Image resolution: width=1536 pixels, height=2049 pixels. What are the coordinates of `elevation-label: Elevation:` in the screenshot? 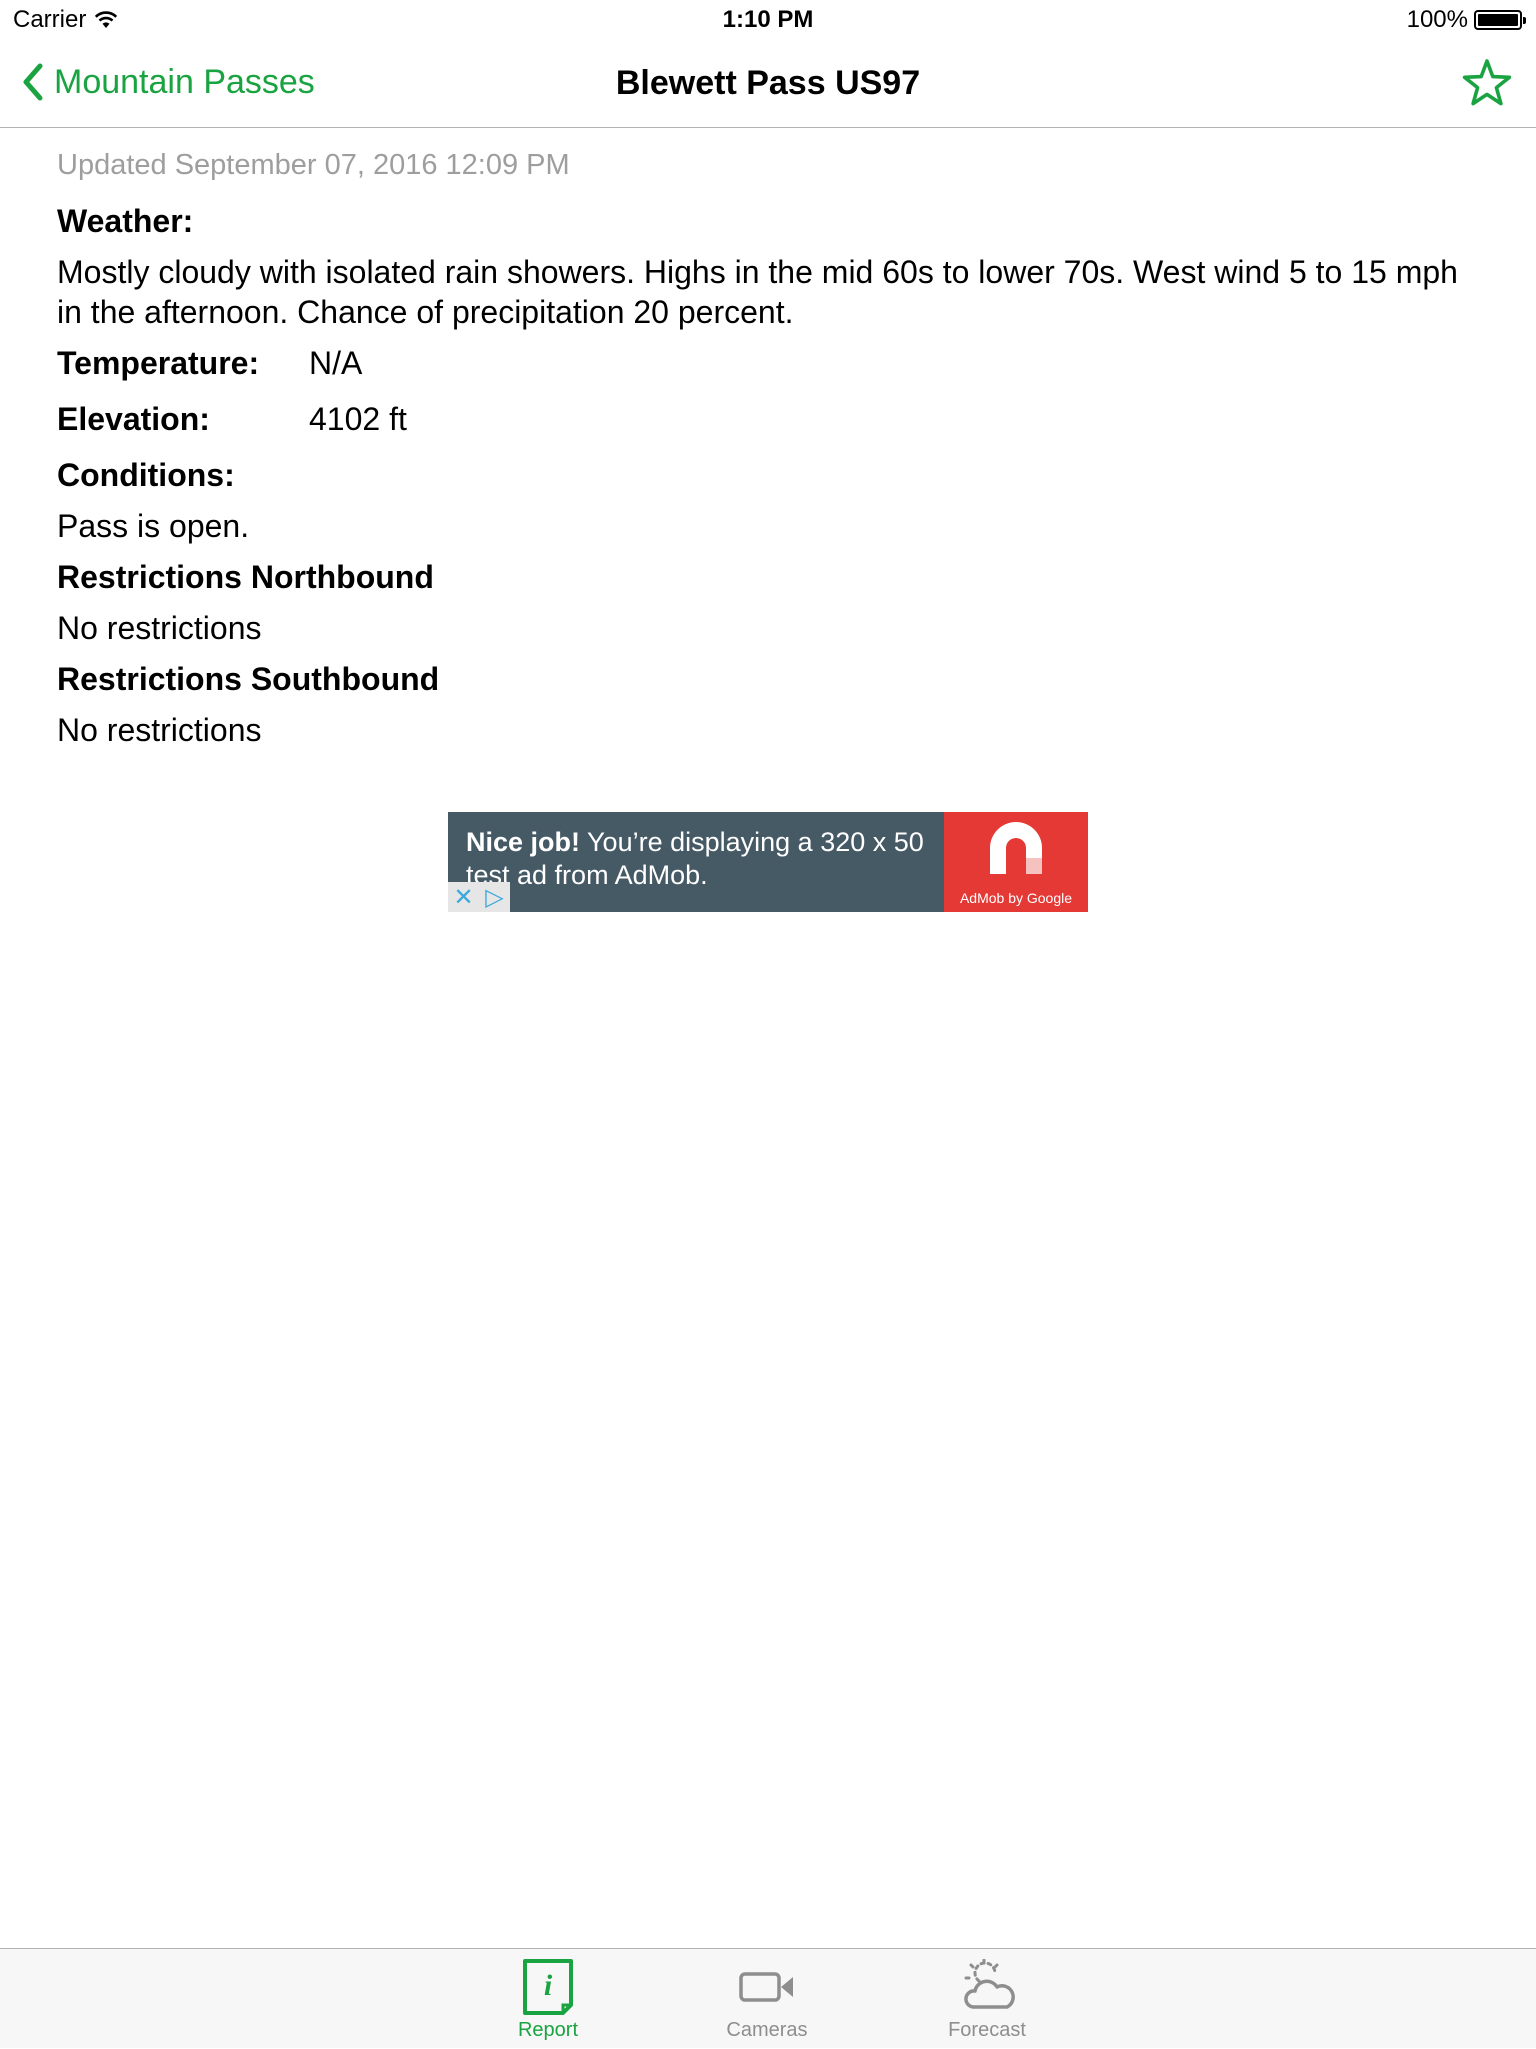 It's located at (133, 419).